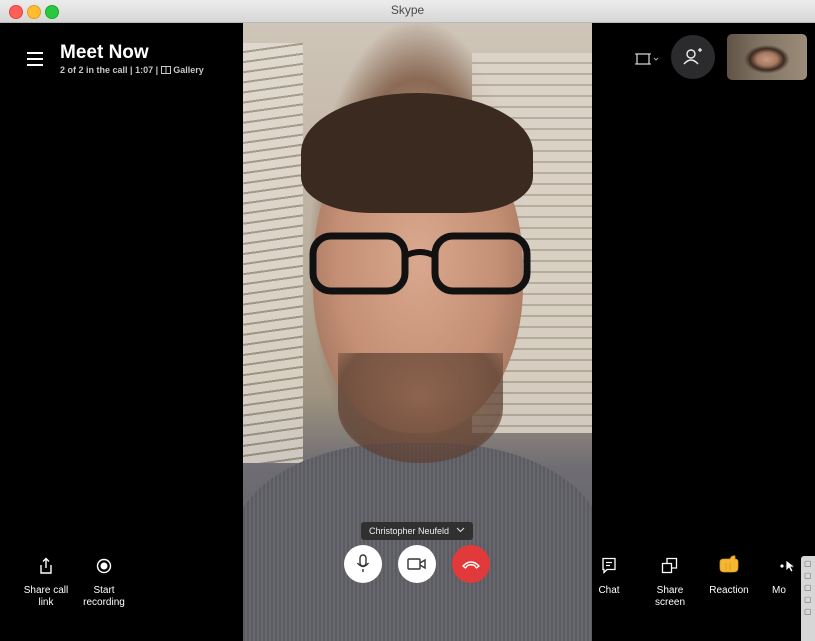 This screenshot has height=641, width=815. What do you see at coordinates (46, 597) in the screenshot?
I see `share-call-link-button: Share call link` at bounding box center [46, 597].